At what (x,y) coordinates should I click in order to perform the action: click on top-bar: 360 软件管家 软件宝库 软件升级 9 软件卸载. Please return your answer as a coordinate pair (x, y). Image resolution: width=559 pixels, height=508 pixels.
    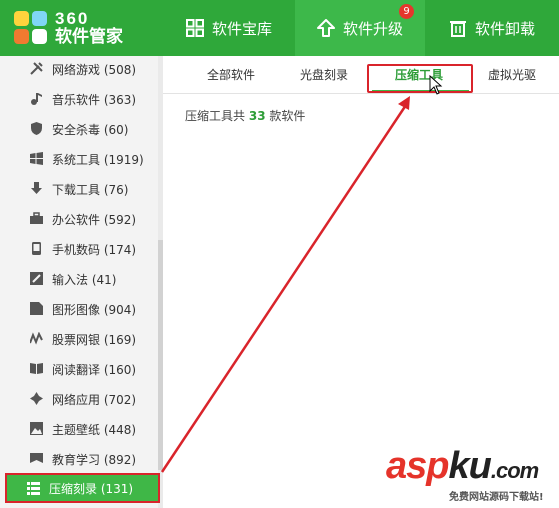
    Looking at the image, I should click on (279, 28).